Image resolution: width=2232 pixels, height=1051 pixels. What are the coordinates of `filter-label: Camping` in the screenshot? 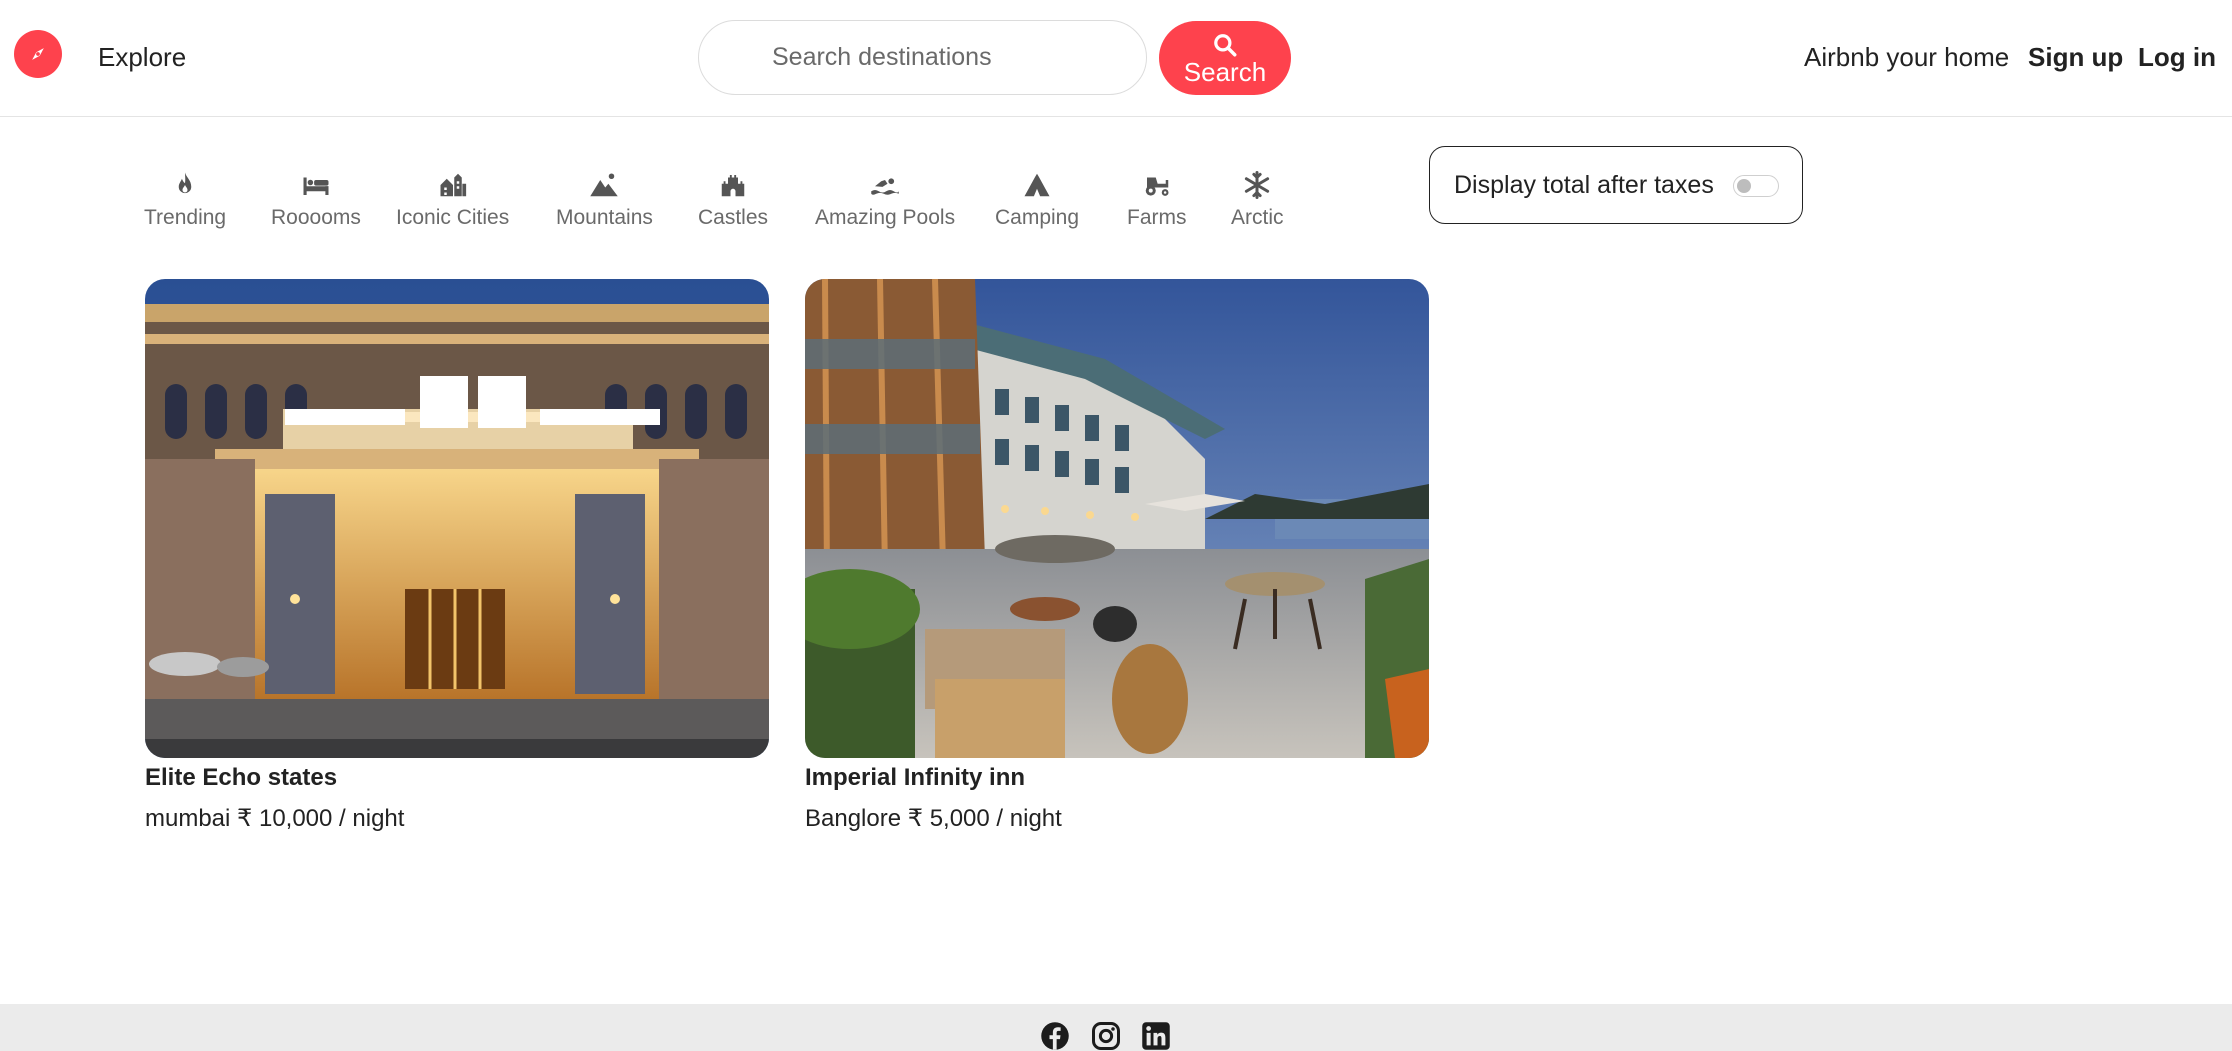 It's located at (1037, 217).